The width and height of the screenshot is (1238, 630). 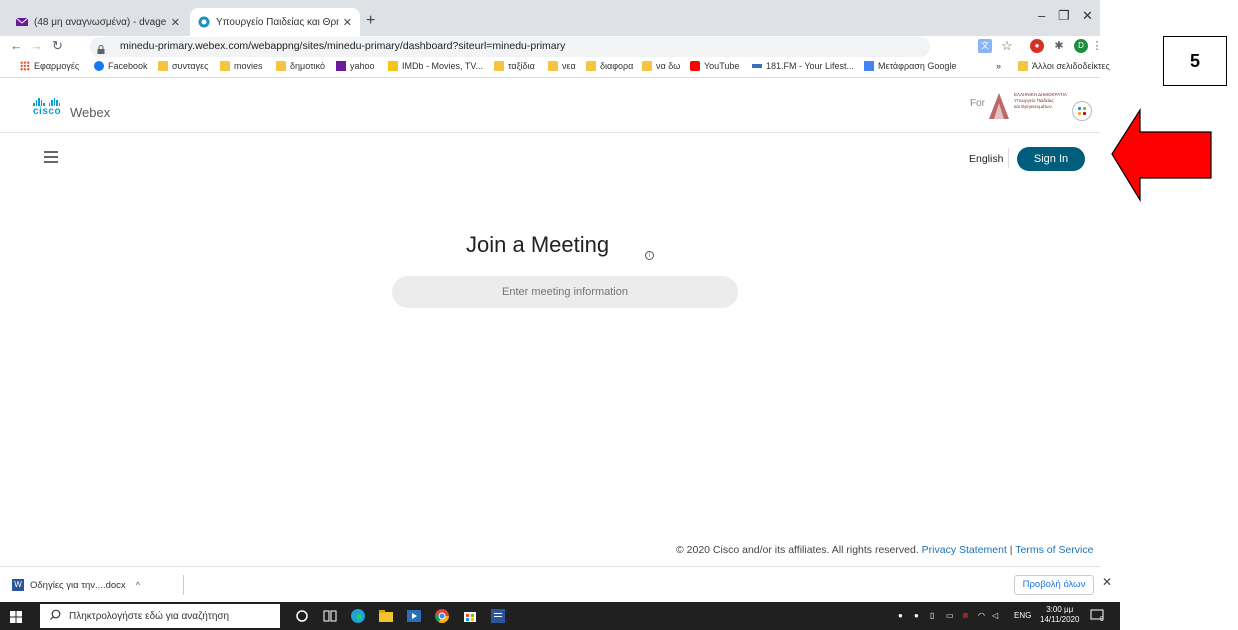 I want to click on cisco-logo: cisco, so click(x=47, y=107).